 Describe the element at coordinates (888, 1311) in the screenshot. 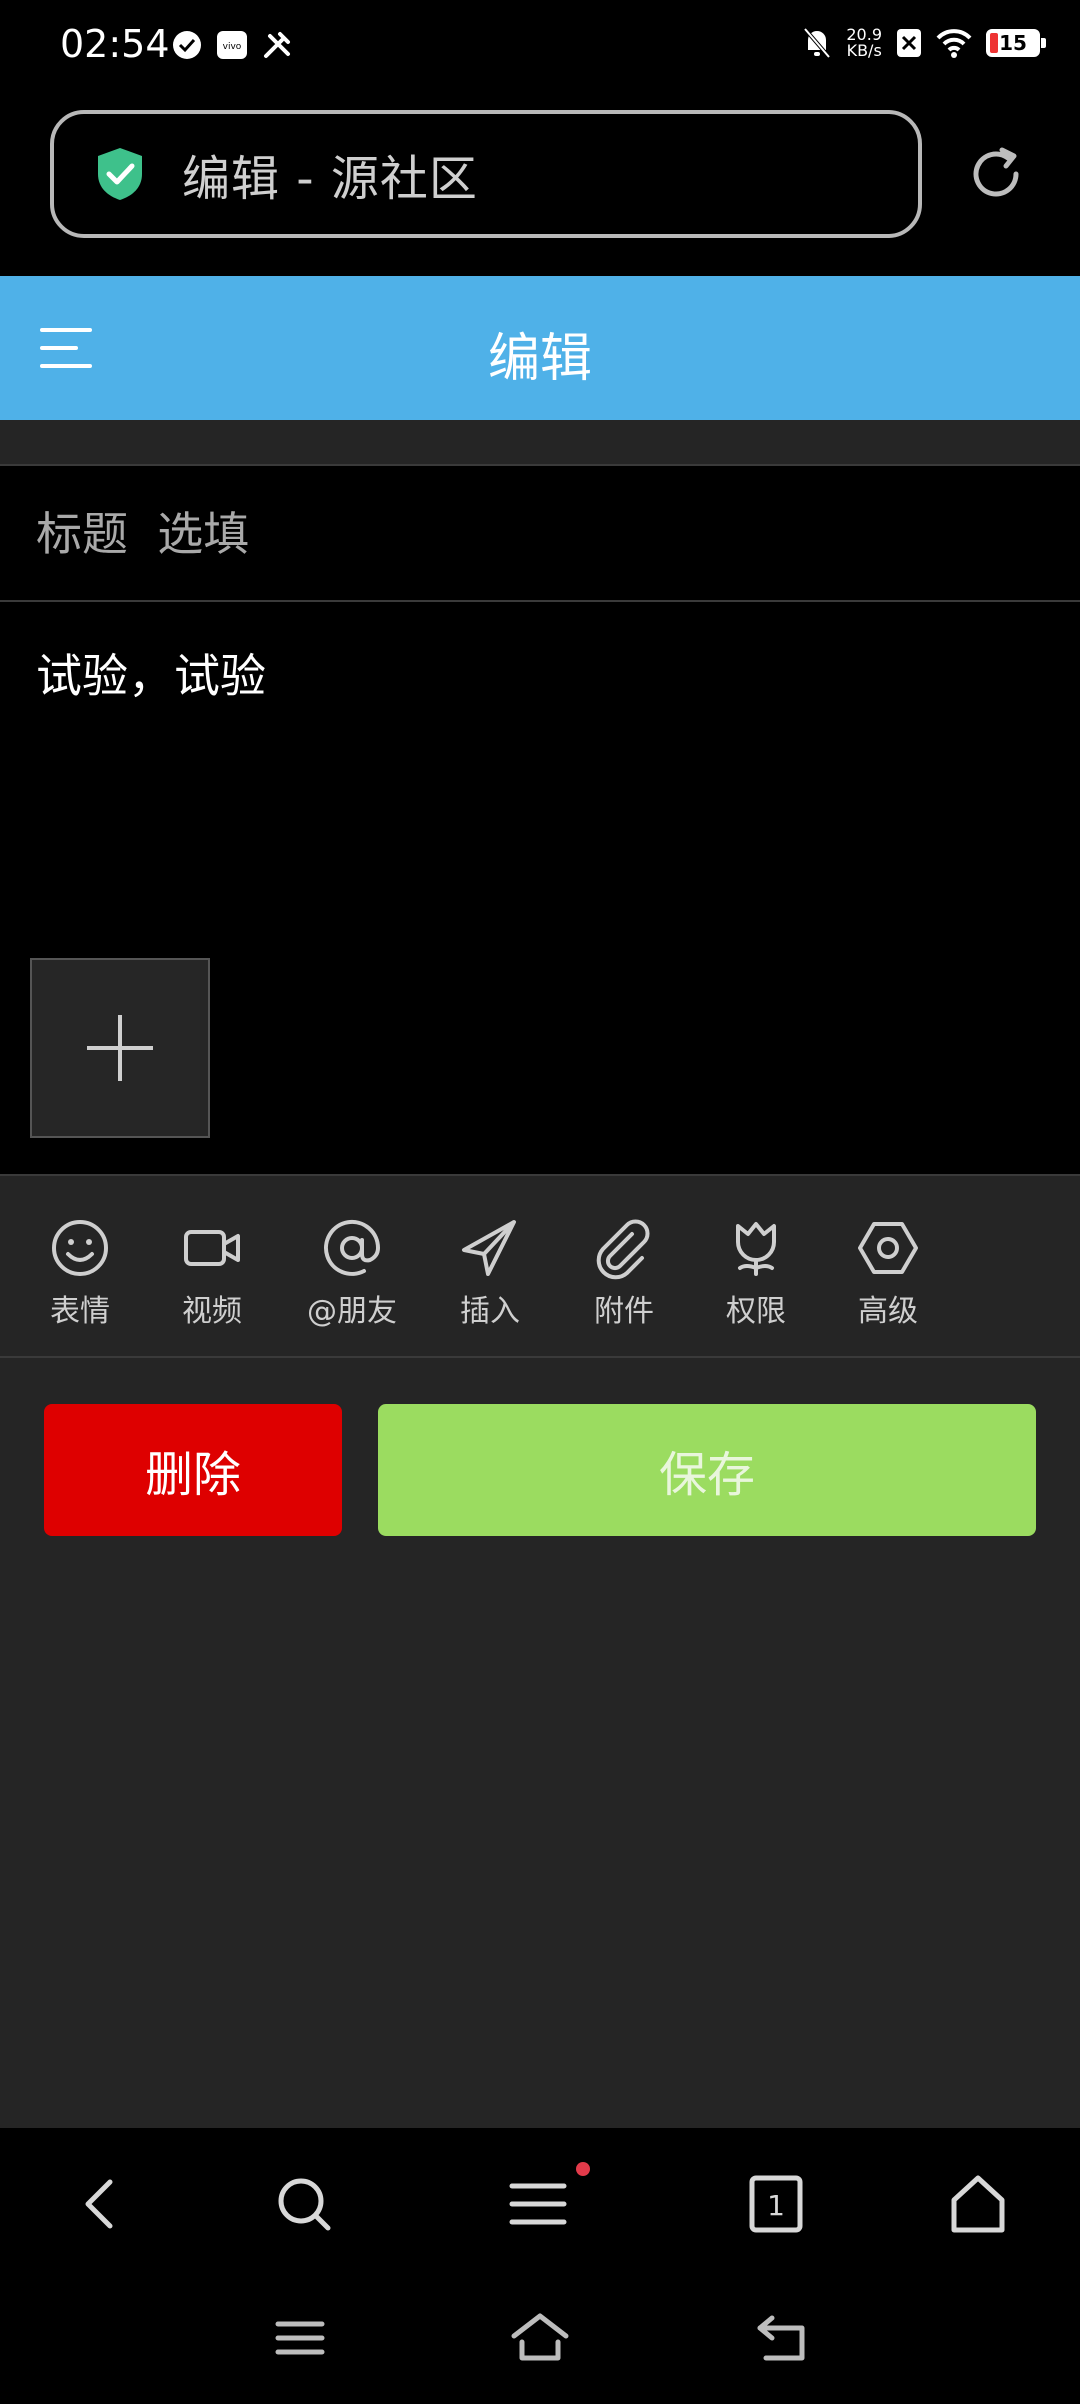

I see `tool-label: 高级` at that location.